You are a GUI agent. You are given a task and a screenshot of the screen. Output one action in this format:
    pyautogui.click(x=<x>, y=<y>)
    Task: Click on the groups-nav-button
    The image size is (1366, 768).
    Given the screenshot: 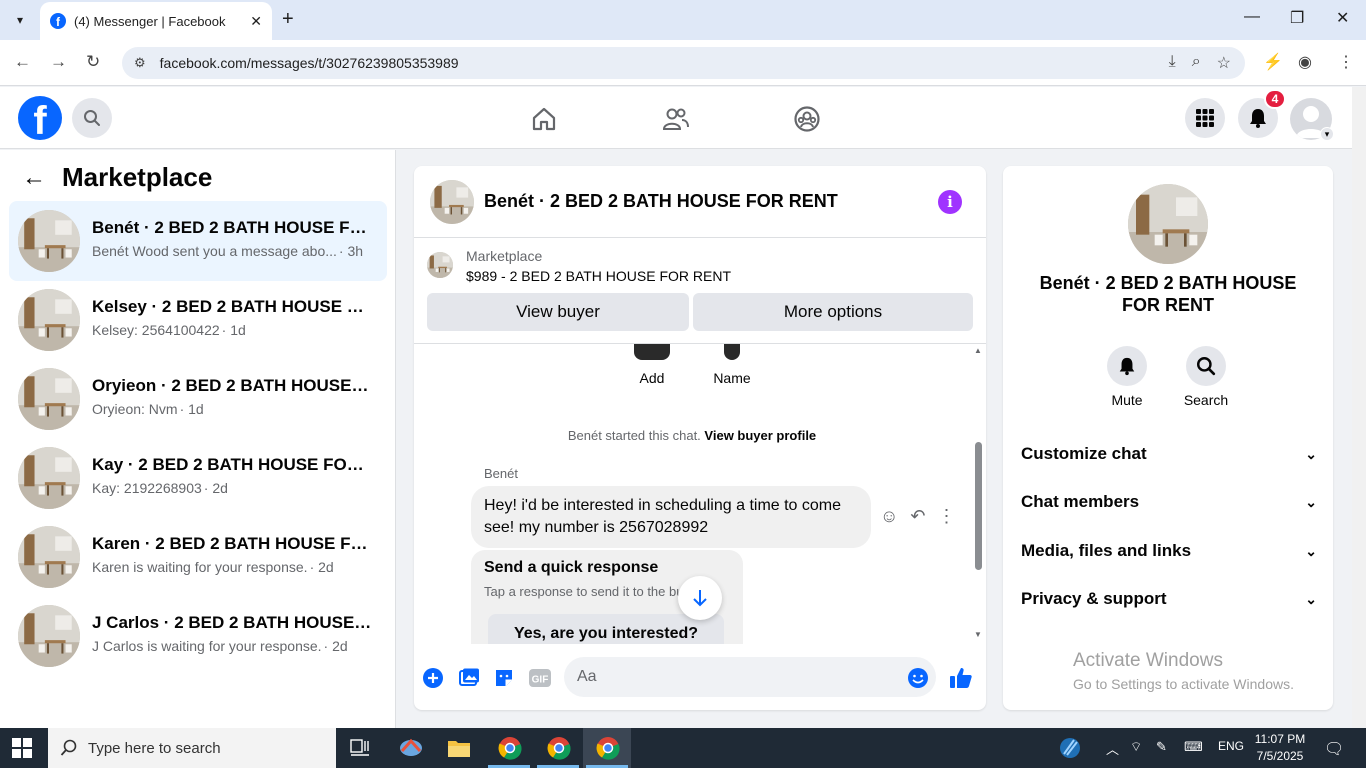 What is the action you would take?
    pyautogui.click(x=807, y=119)
    